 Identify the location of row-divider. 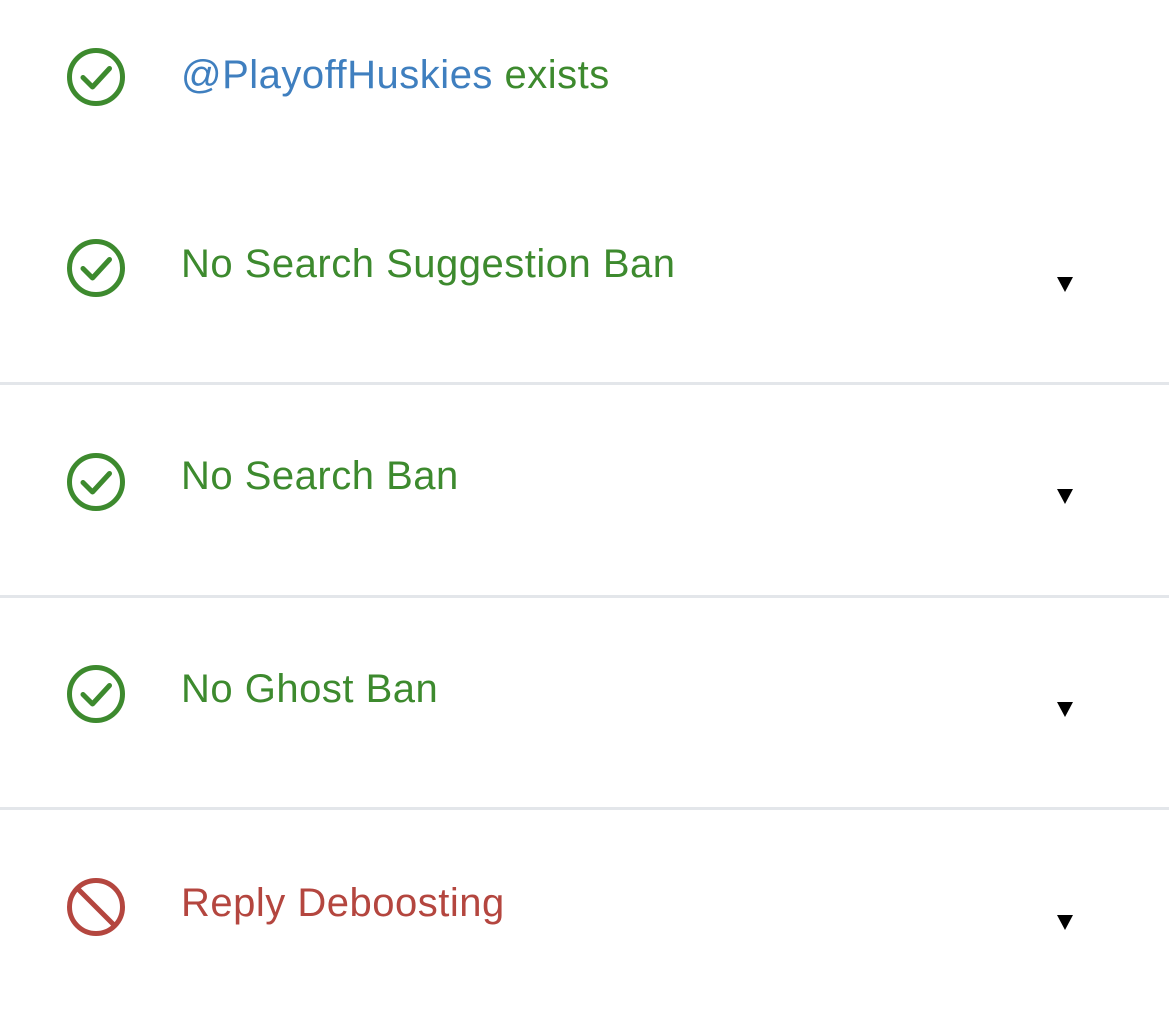
(584, 808).